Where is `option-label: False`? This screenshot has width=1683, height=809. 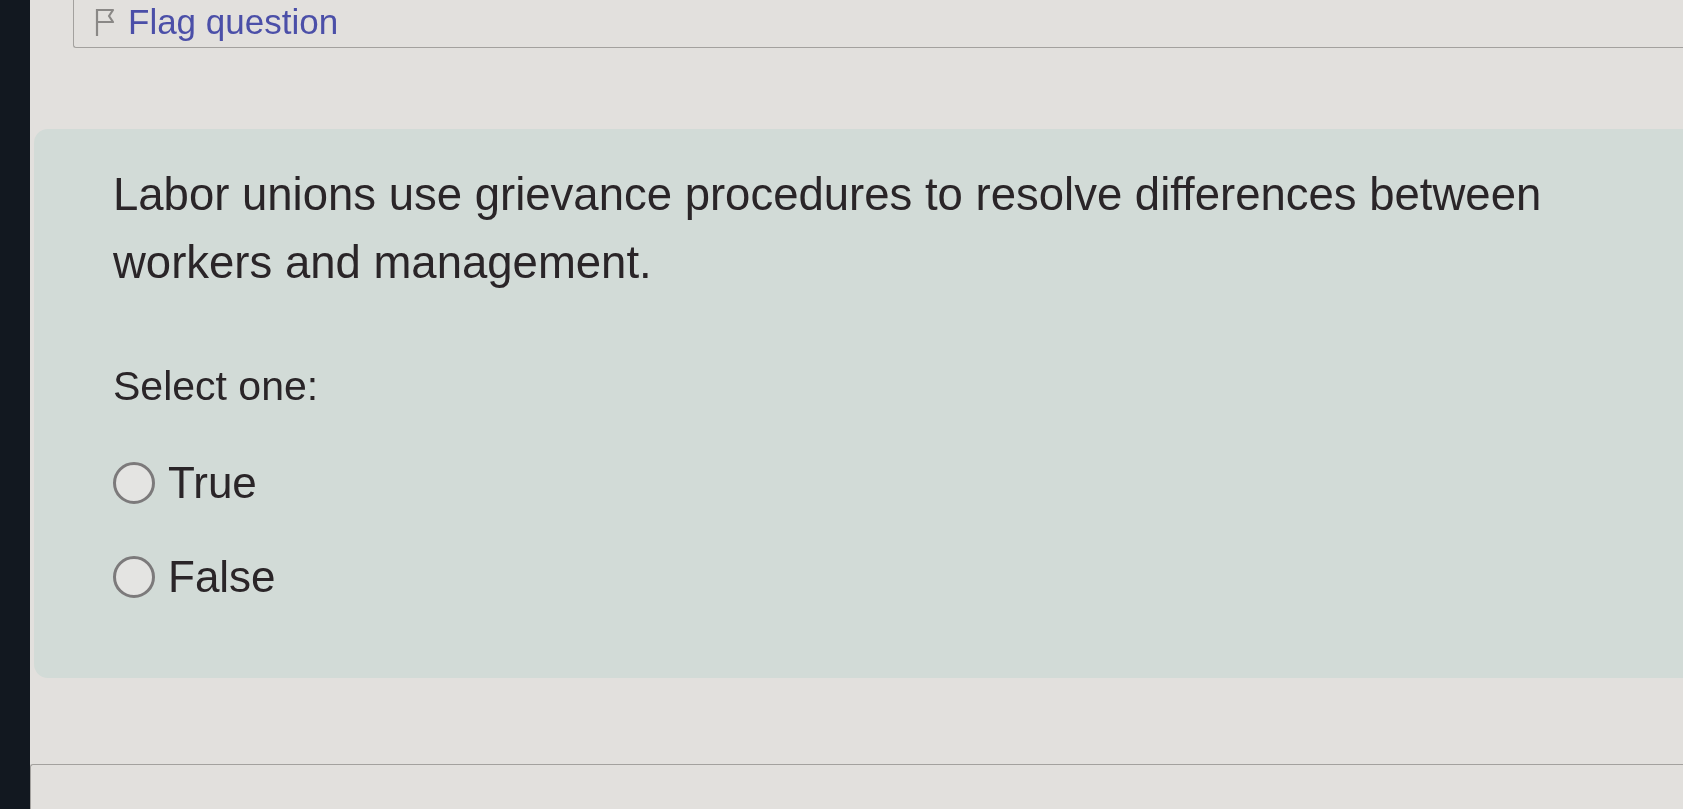 option-label: False is located at coordinates (222, 577).